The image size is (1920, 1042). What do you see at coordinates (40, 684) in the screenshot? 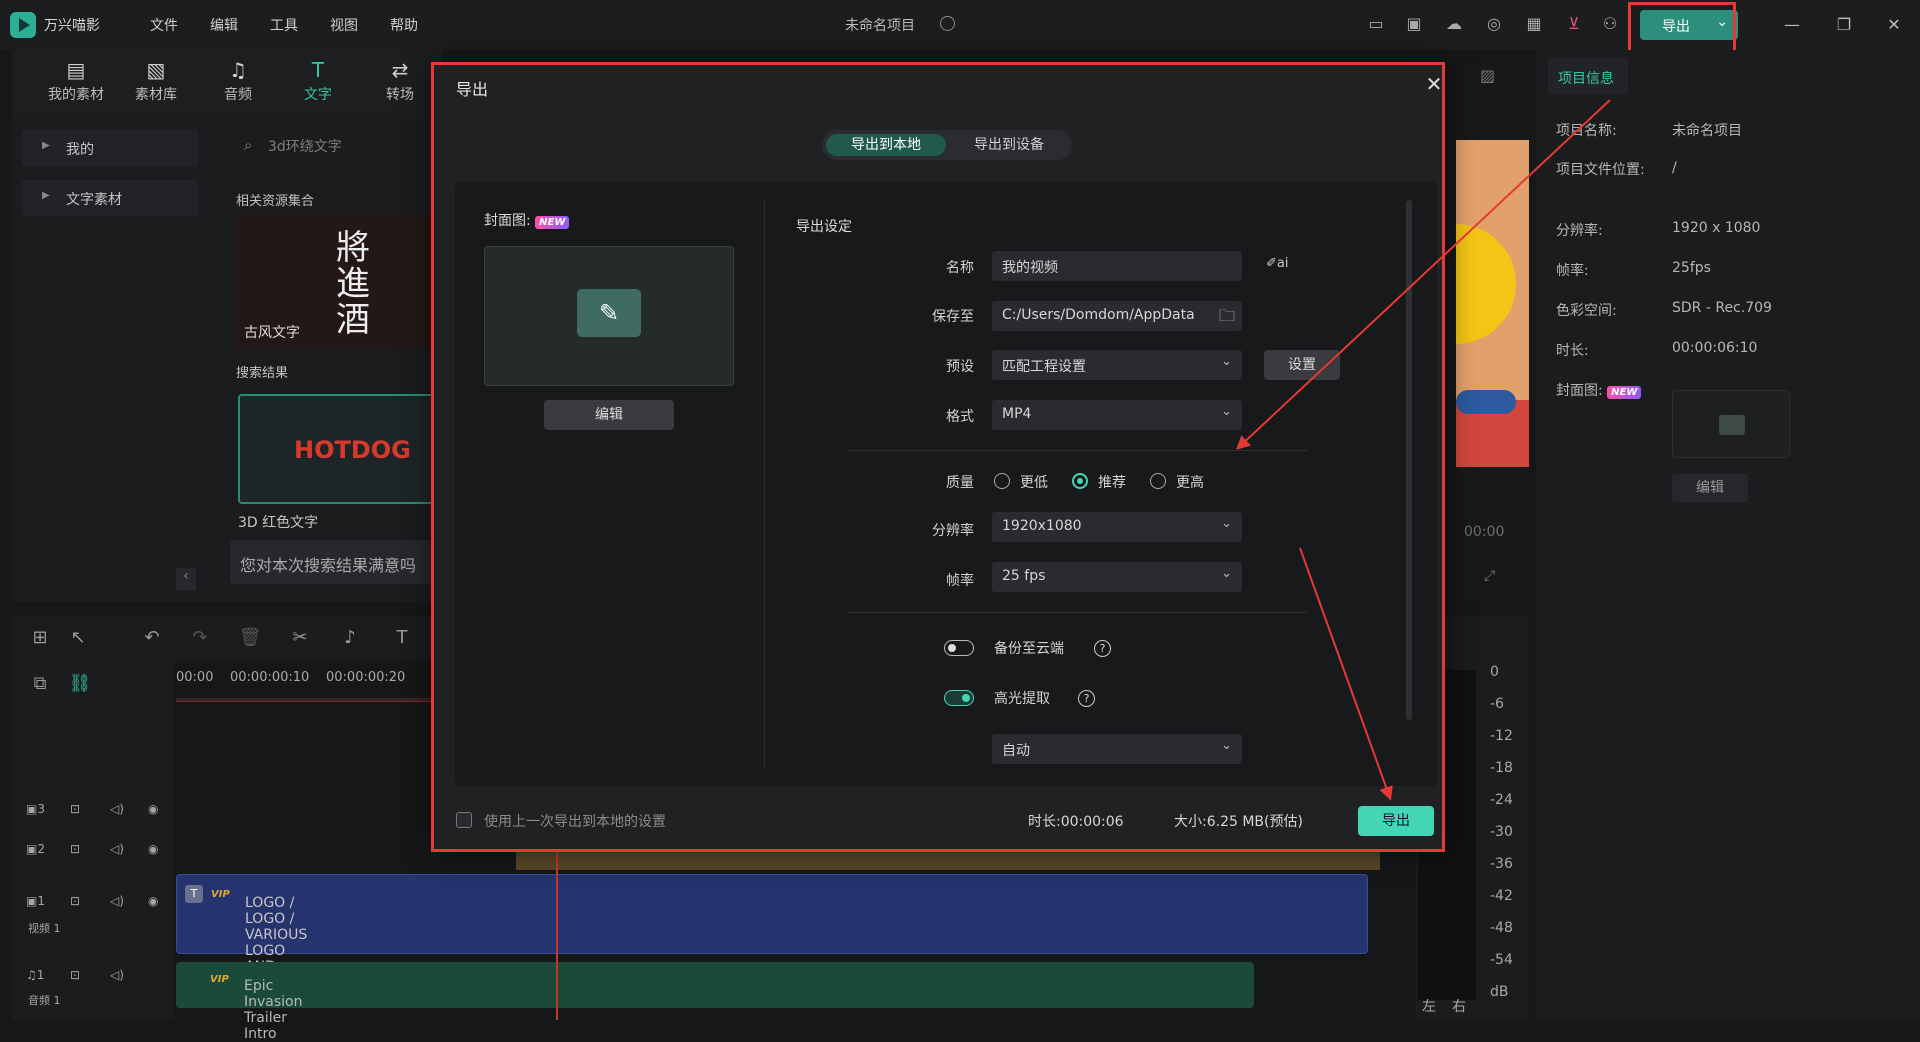
I see `add-track-icon: ⧉` at bounding box center [40, 684].